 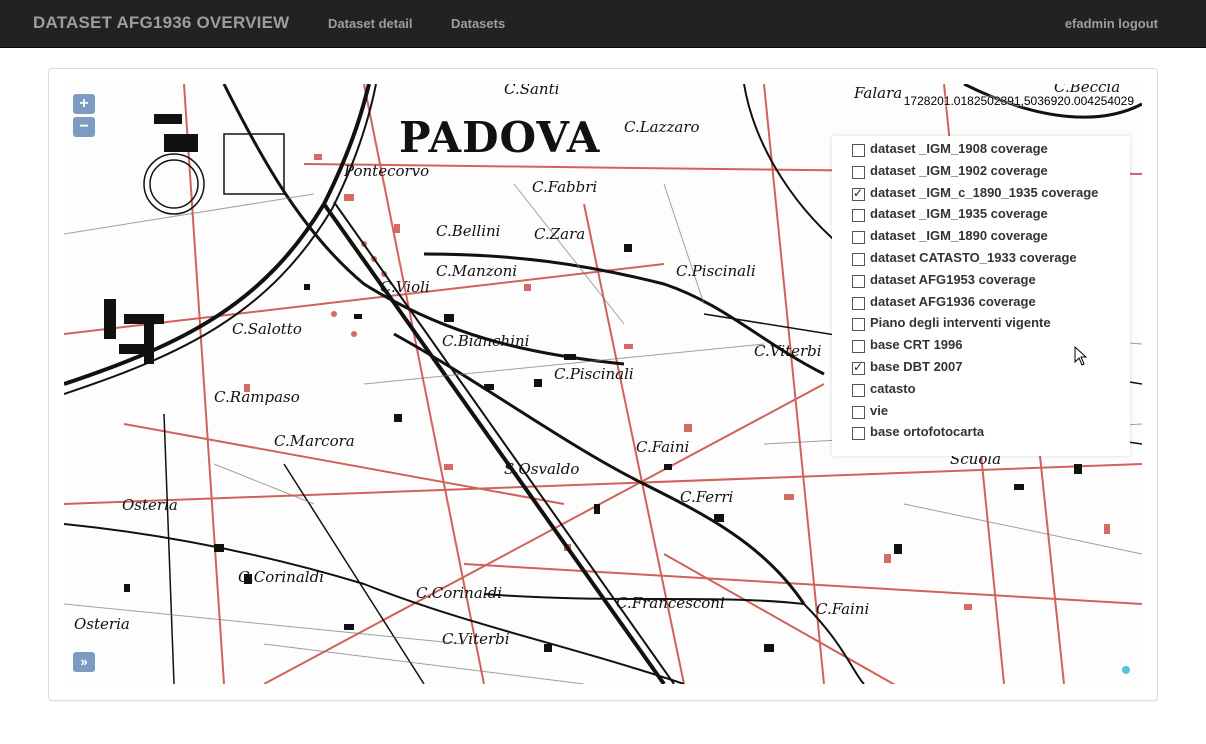 What do you see at coordinates (267, 329) in the screenshot?
I see `map-label: C.Salotto` at bounding box center [267, 329].